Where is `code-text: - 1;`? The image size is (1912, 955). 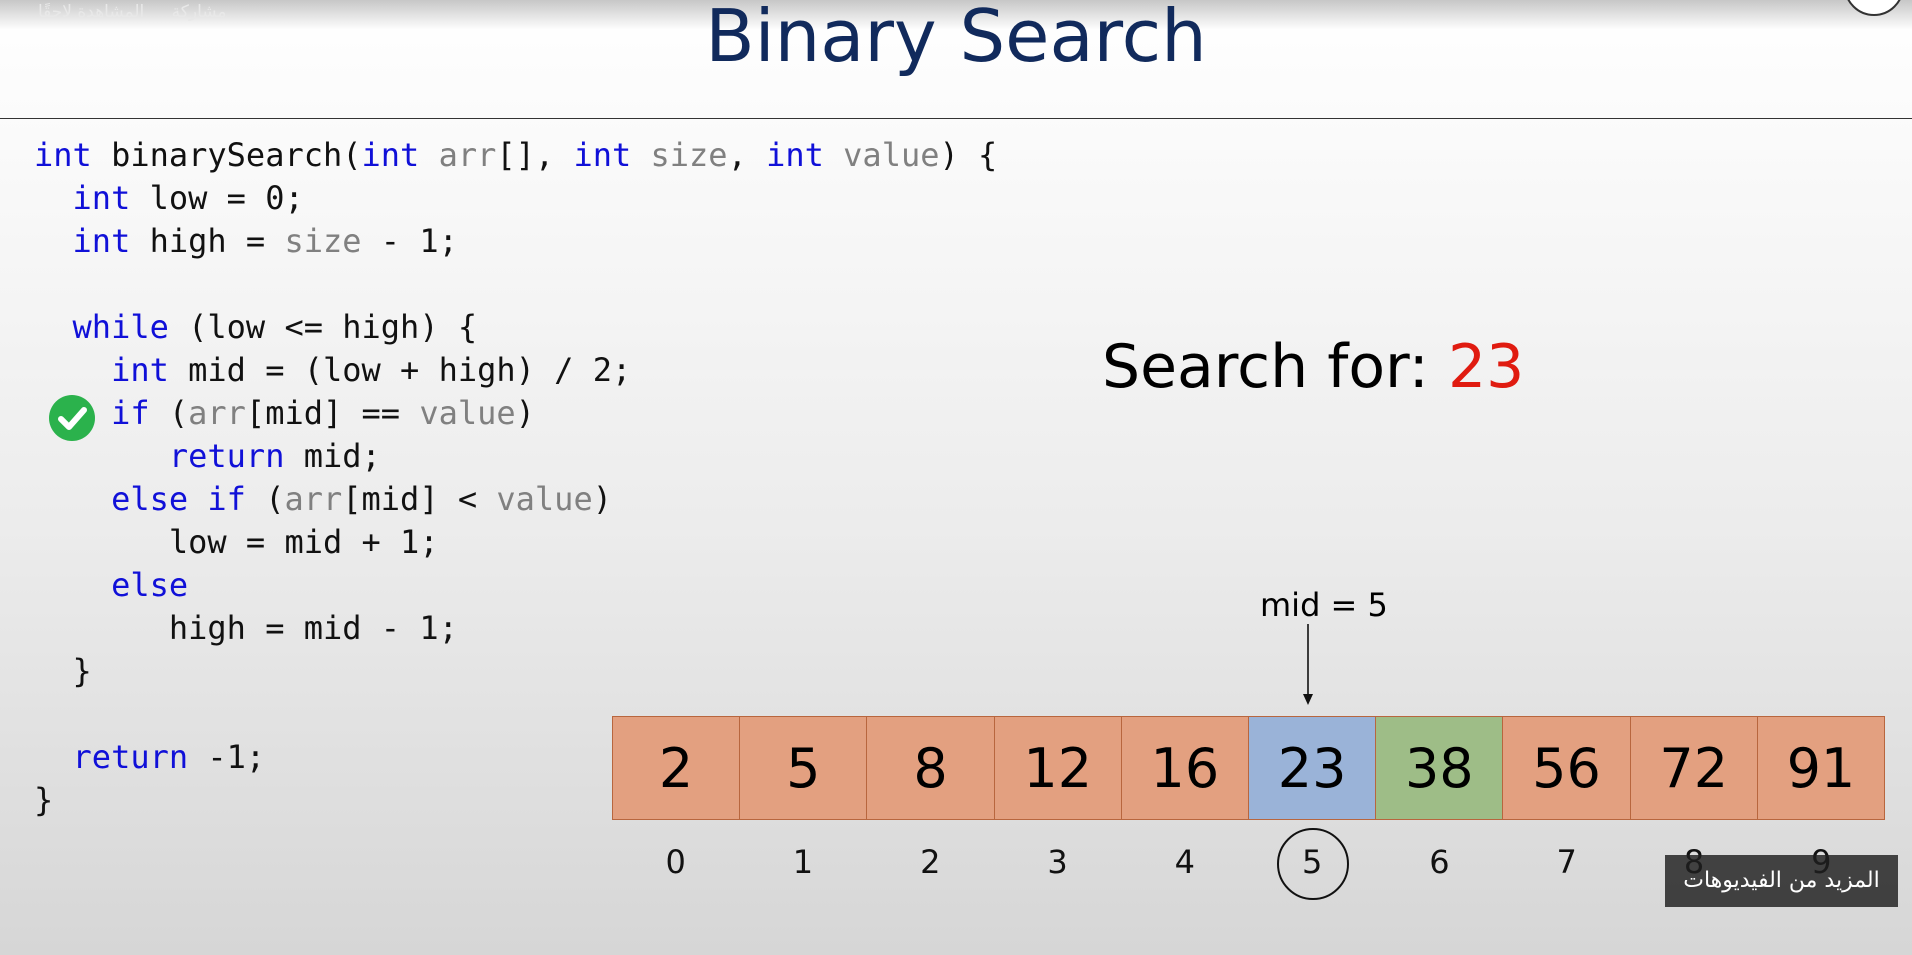
code-text: - 1; is located at coordinates (409, 241).